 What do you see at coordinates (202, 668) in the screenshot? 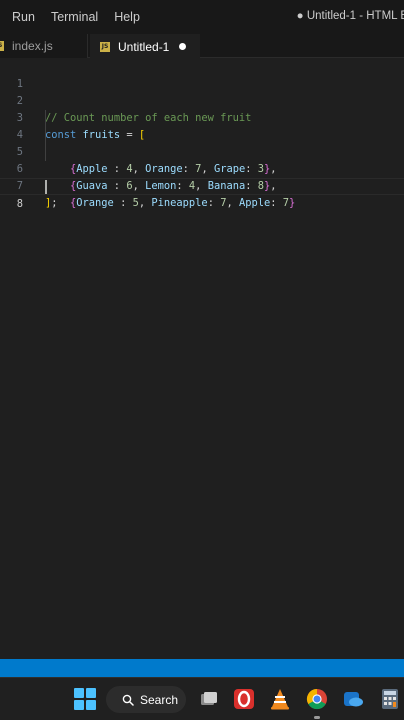
I see `status-bar` at bounding box center [202, 668].